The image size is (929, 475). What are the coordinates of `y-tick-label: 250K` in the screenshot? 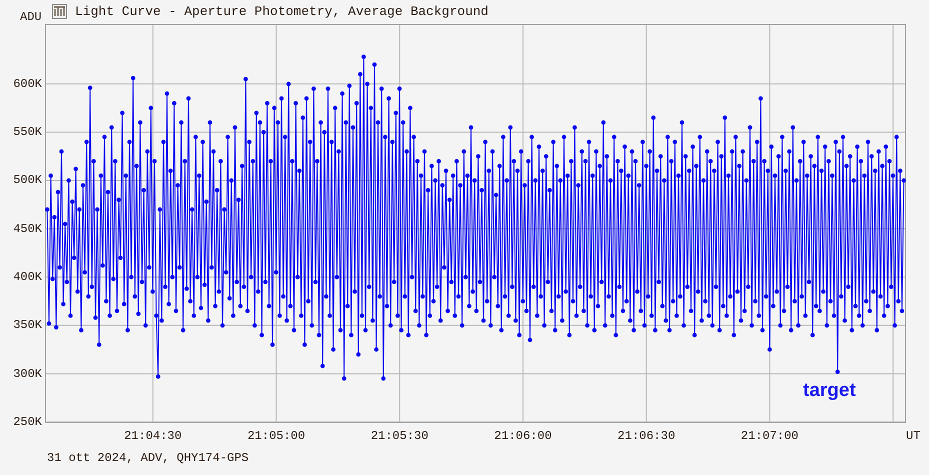 It's located at (27, 422).